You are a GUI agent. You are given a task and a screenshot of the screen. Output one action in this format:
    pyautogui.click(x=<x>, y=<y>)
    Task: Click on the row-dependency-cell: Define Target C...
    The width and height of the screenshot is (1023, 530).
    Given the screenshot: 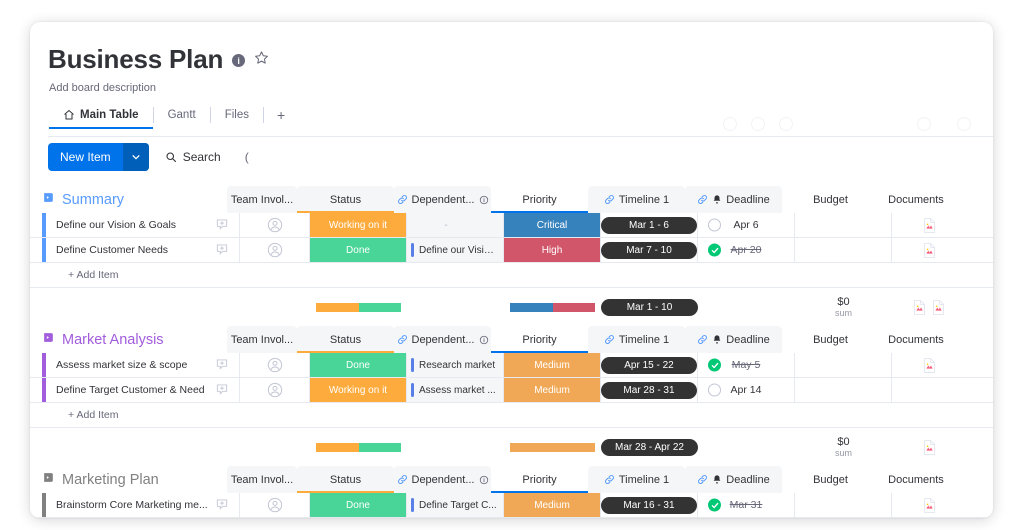 What is the action you would take?
    pyautogui.click(x=455, y=505)
    